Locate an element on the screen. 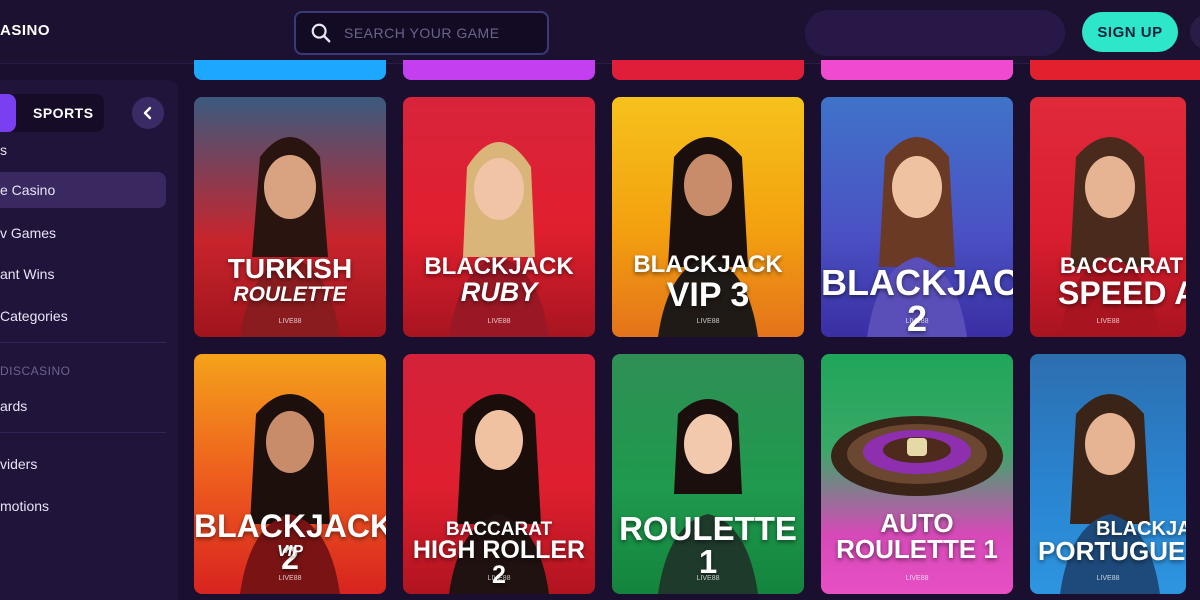 This screenshot has width=1200, height=600. game-subtitle: PORTUGUE is located at coordinates (1112, 551).